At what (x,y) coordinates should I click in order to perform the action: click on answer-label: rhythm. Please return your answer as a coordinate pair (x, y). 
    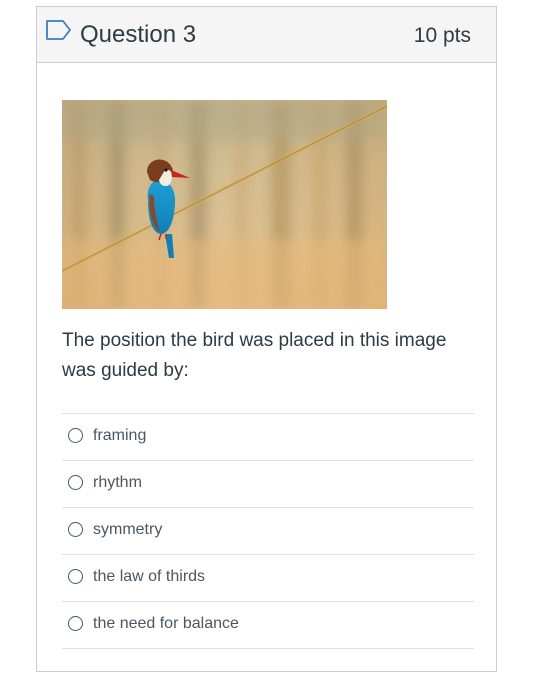
    Looking at the image, I should click on (117, 483).